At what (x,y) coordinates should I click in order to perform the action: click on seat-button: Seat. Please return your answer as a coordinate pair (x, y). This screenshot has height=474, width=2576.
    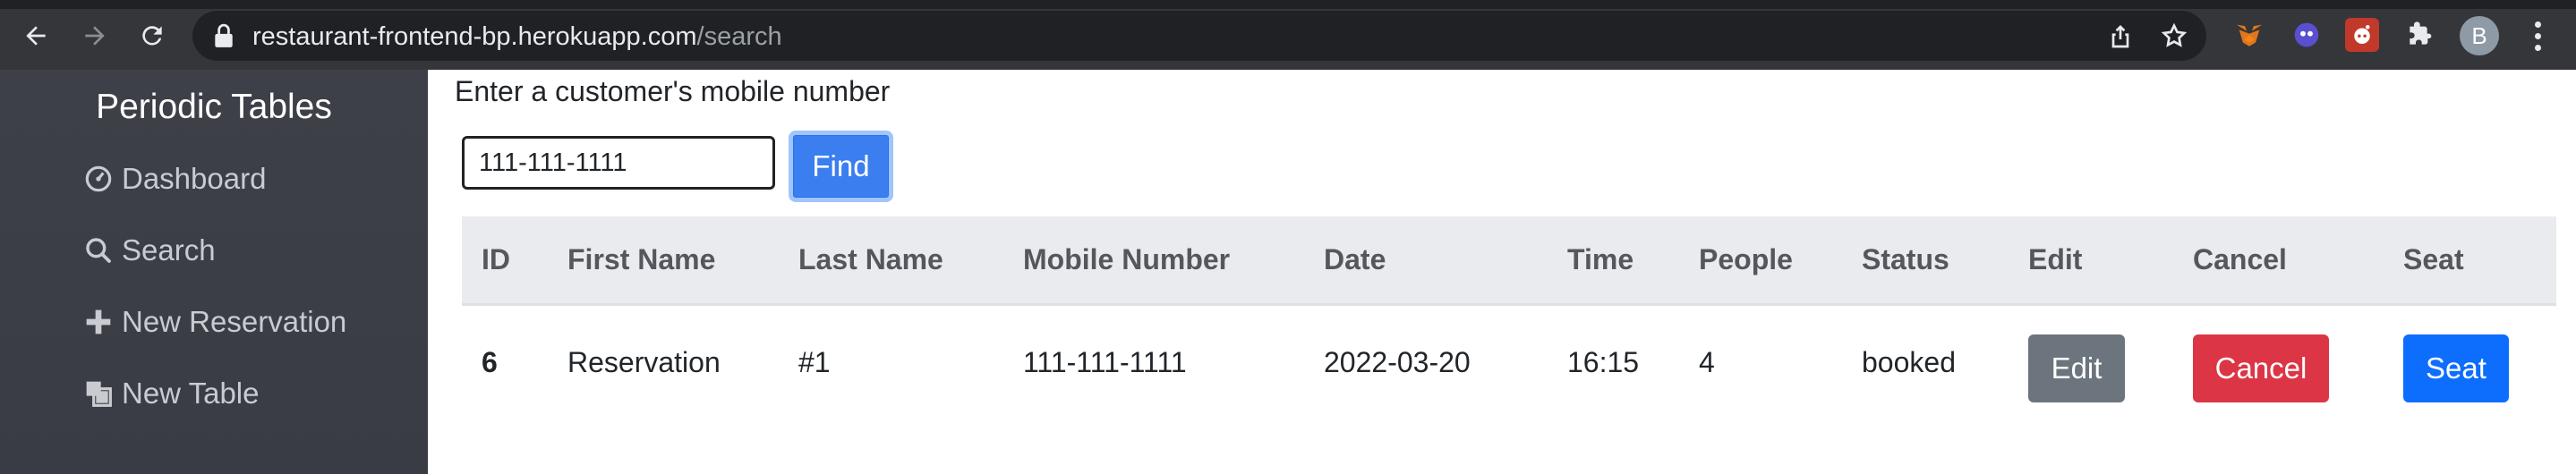
    Looking at the image, I should click on (2456, 368).